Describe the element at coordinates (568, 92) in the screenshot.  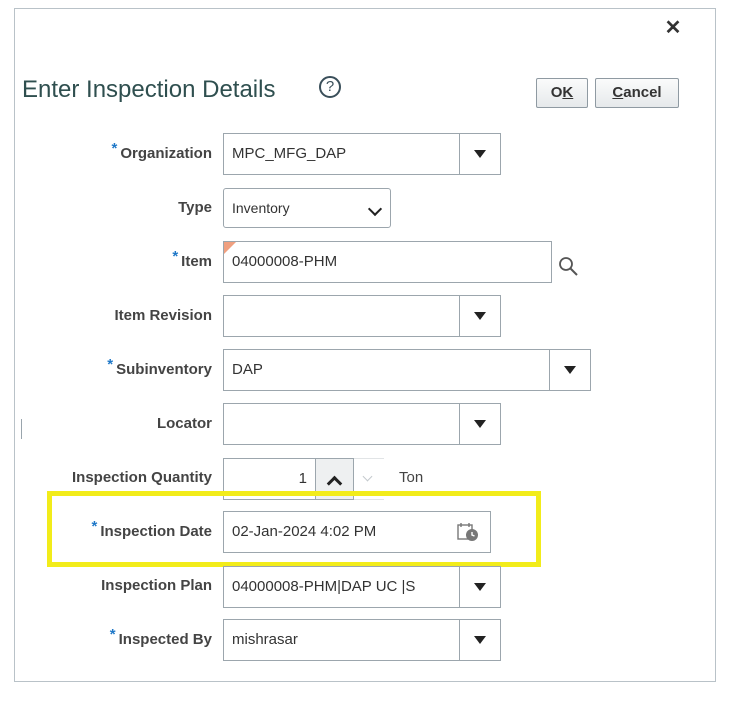
I see `ok-accesskey: K` at that location.